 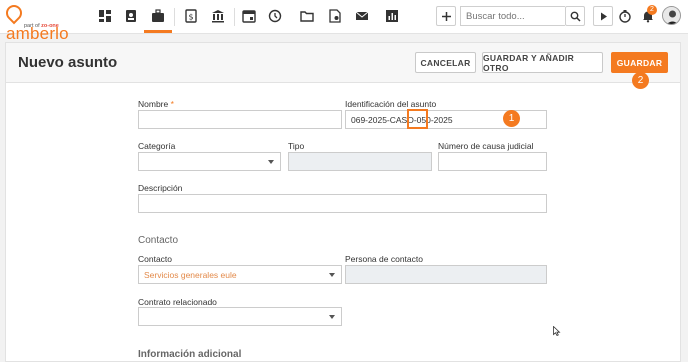 What do you see at coordinates (391, 104) in the screenshot?
I see `matter-id-label: Identificación del asunto` at bounding box center [391, 104].